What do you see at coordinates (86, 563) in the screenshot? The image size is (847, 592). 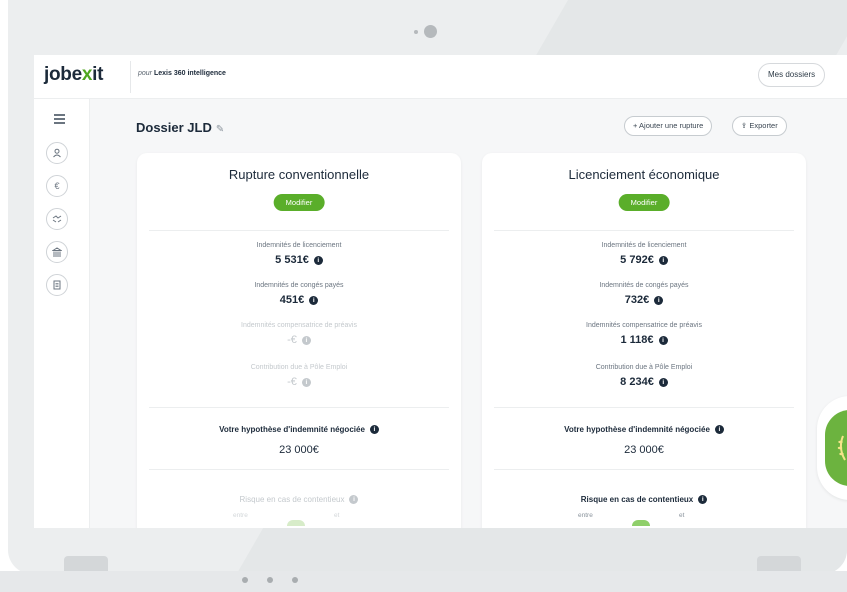 I see `laptop-foot-left` at bounding box center [86, 563].